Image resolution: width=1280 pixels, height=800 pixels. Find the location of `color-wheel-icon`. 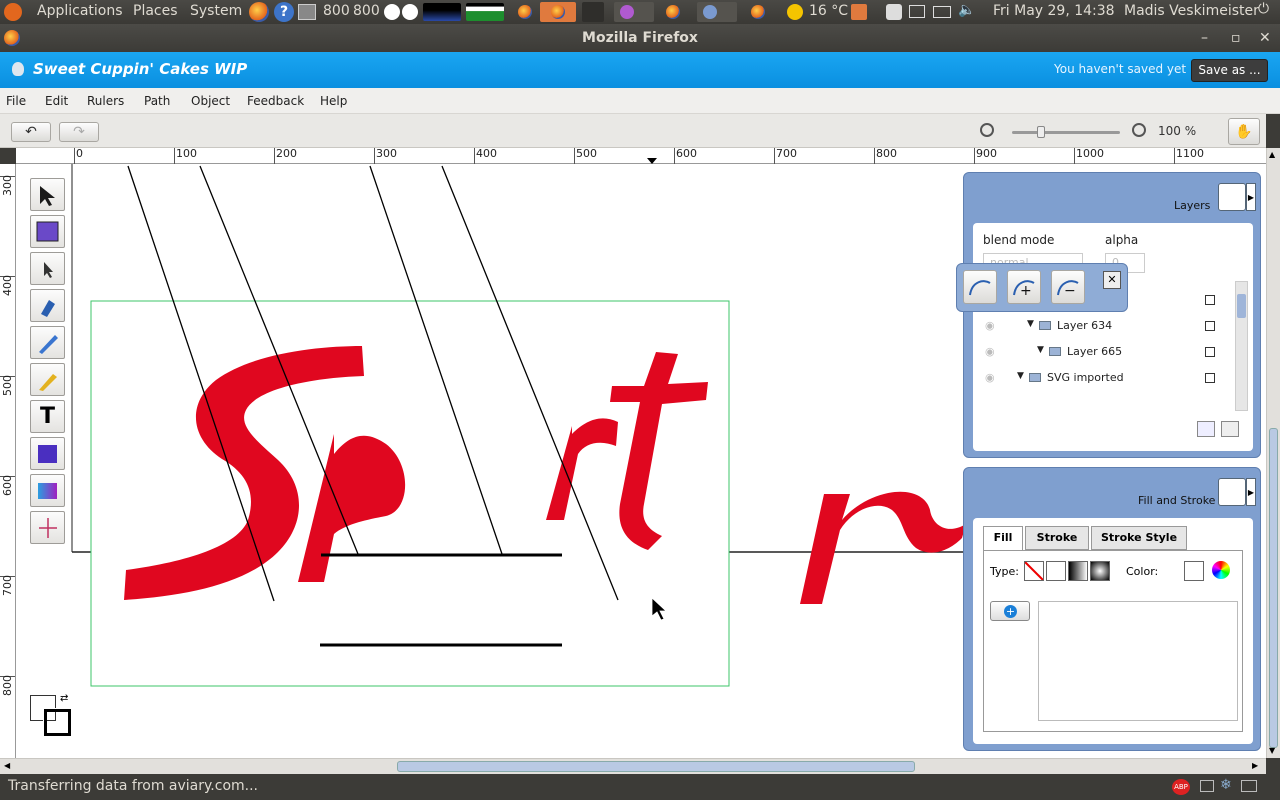

color-wheel-icon is located at coordinates (1221, 570).